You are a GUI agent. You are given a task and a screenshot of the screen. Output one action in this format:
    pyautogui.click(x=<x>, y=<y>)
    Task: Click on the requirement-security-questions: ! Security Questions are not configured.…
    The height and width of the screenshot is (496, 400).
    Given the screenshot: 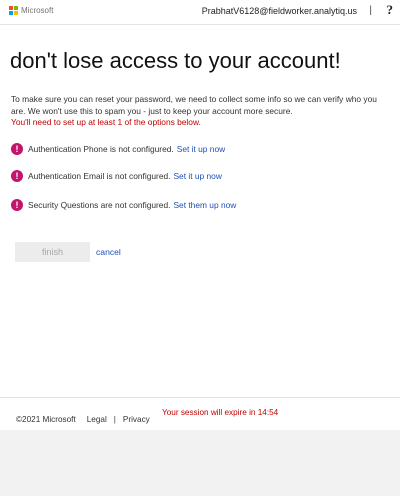 What is the action you would take?
    pyautogui.click(x=123, y=205)
    